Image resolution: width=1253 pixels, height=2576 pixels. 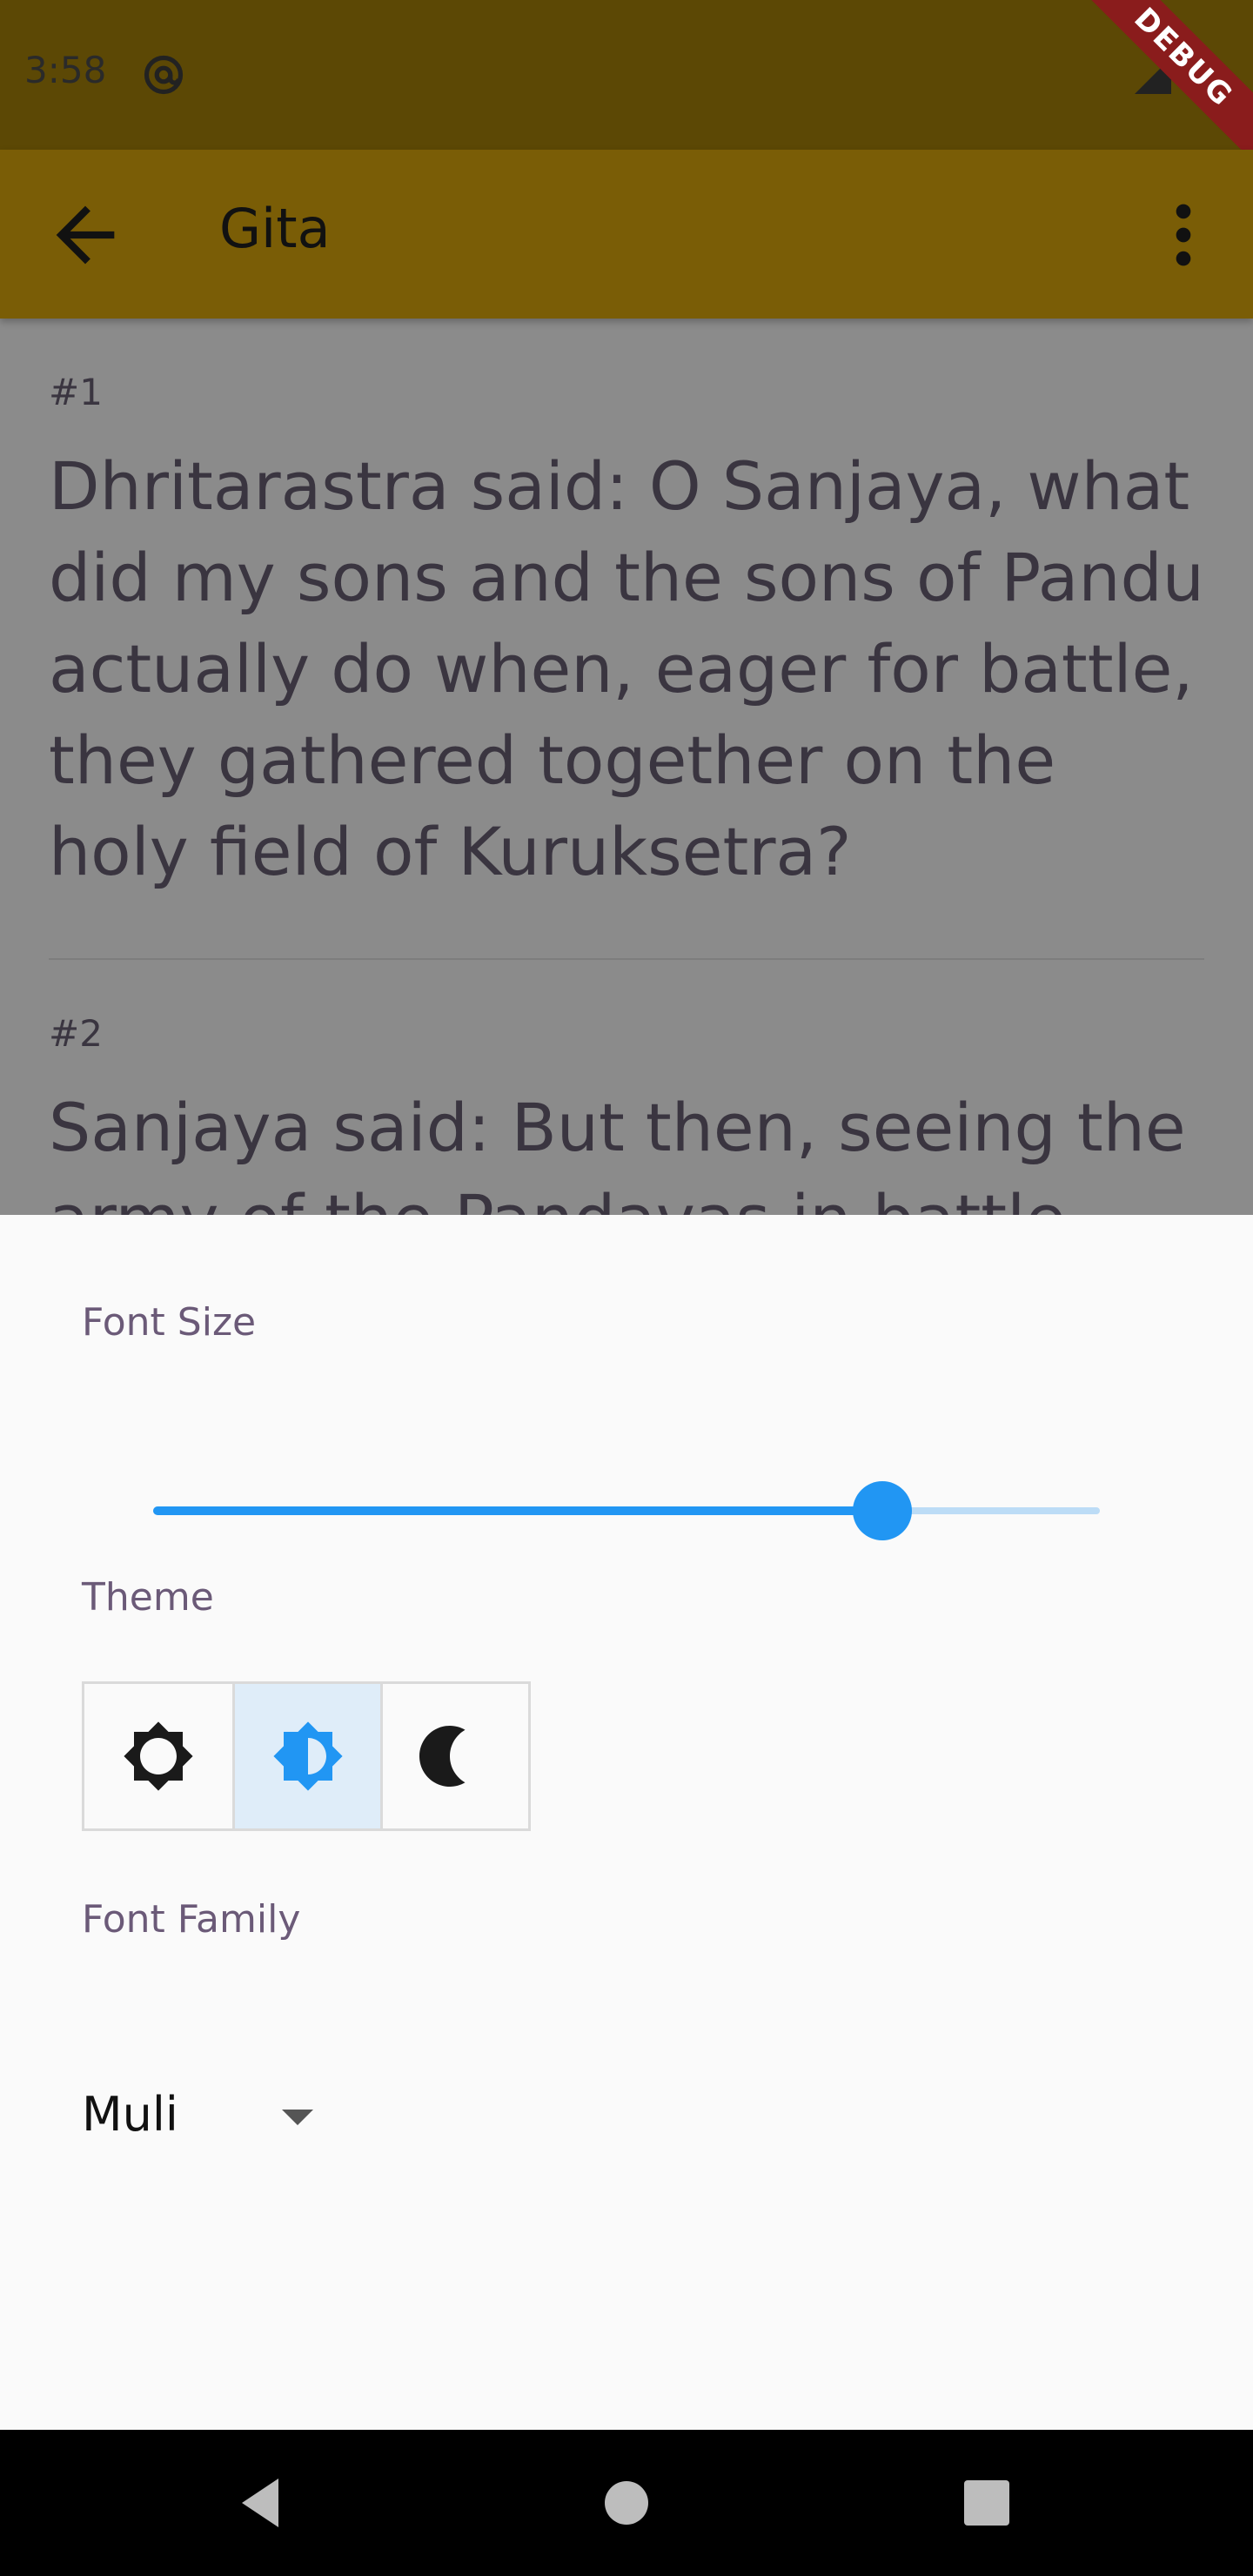 I want to click on dropdown-arrow-icon, so click(x=297, y=2117).